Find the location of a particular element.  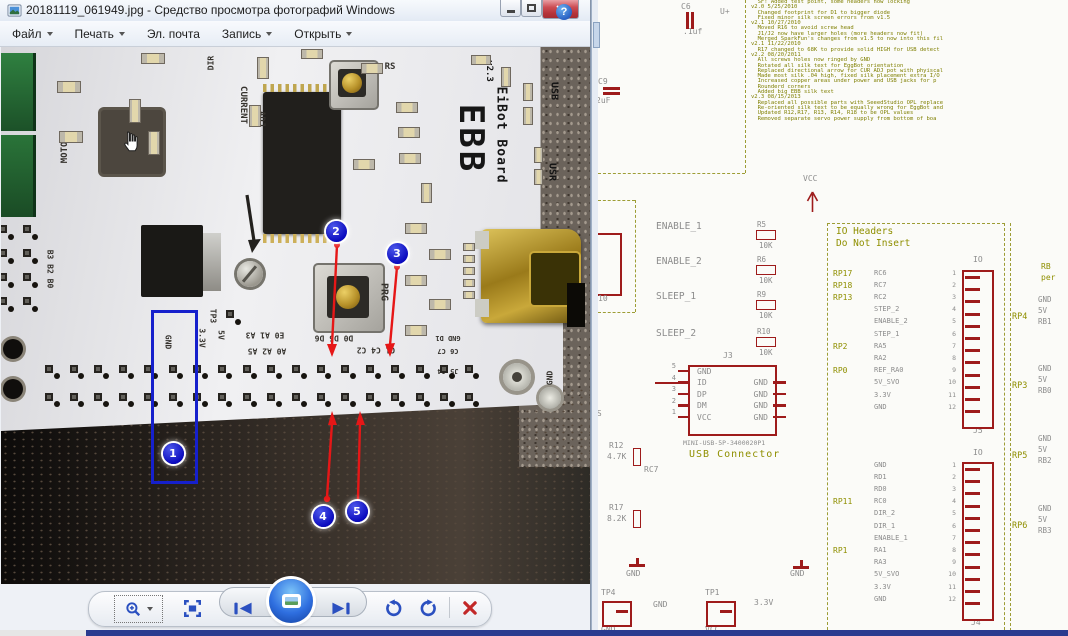

previous-button is located at coordinates (243, 608).